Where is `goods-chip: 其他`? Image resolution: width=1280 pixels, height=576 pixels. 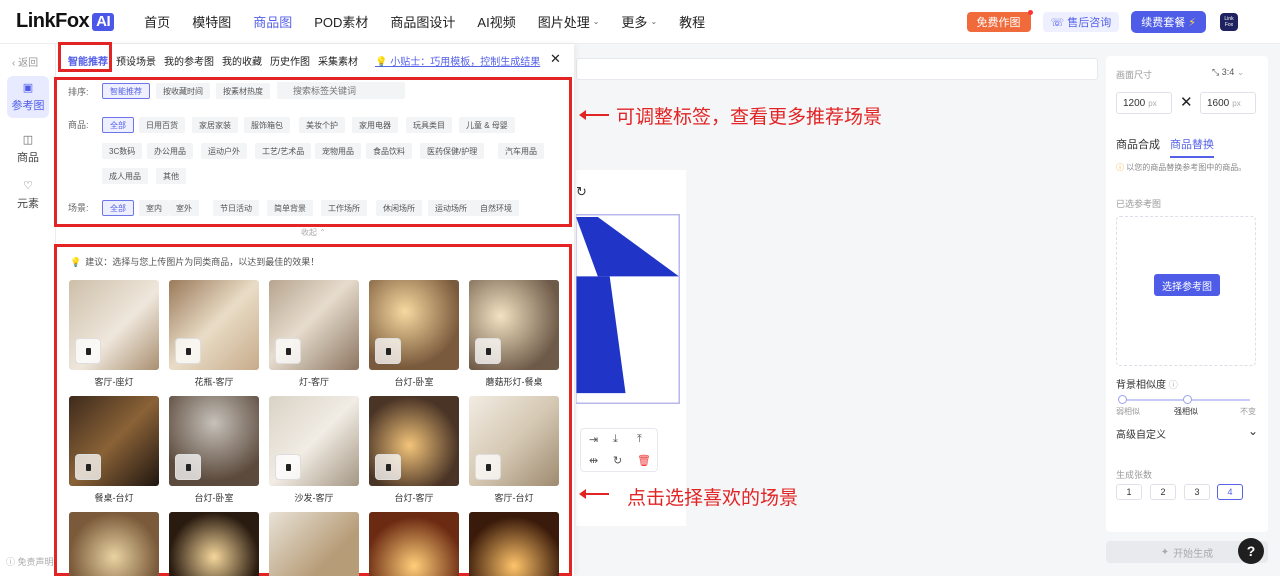 goods-chip: 其他 is located at coordinates (171, 176).